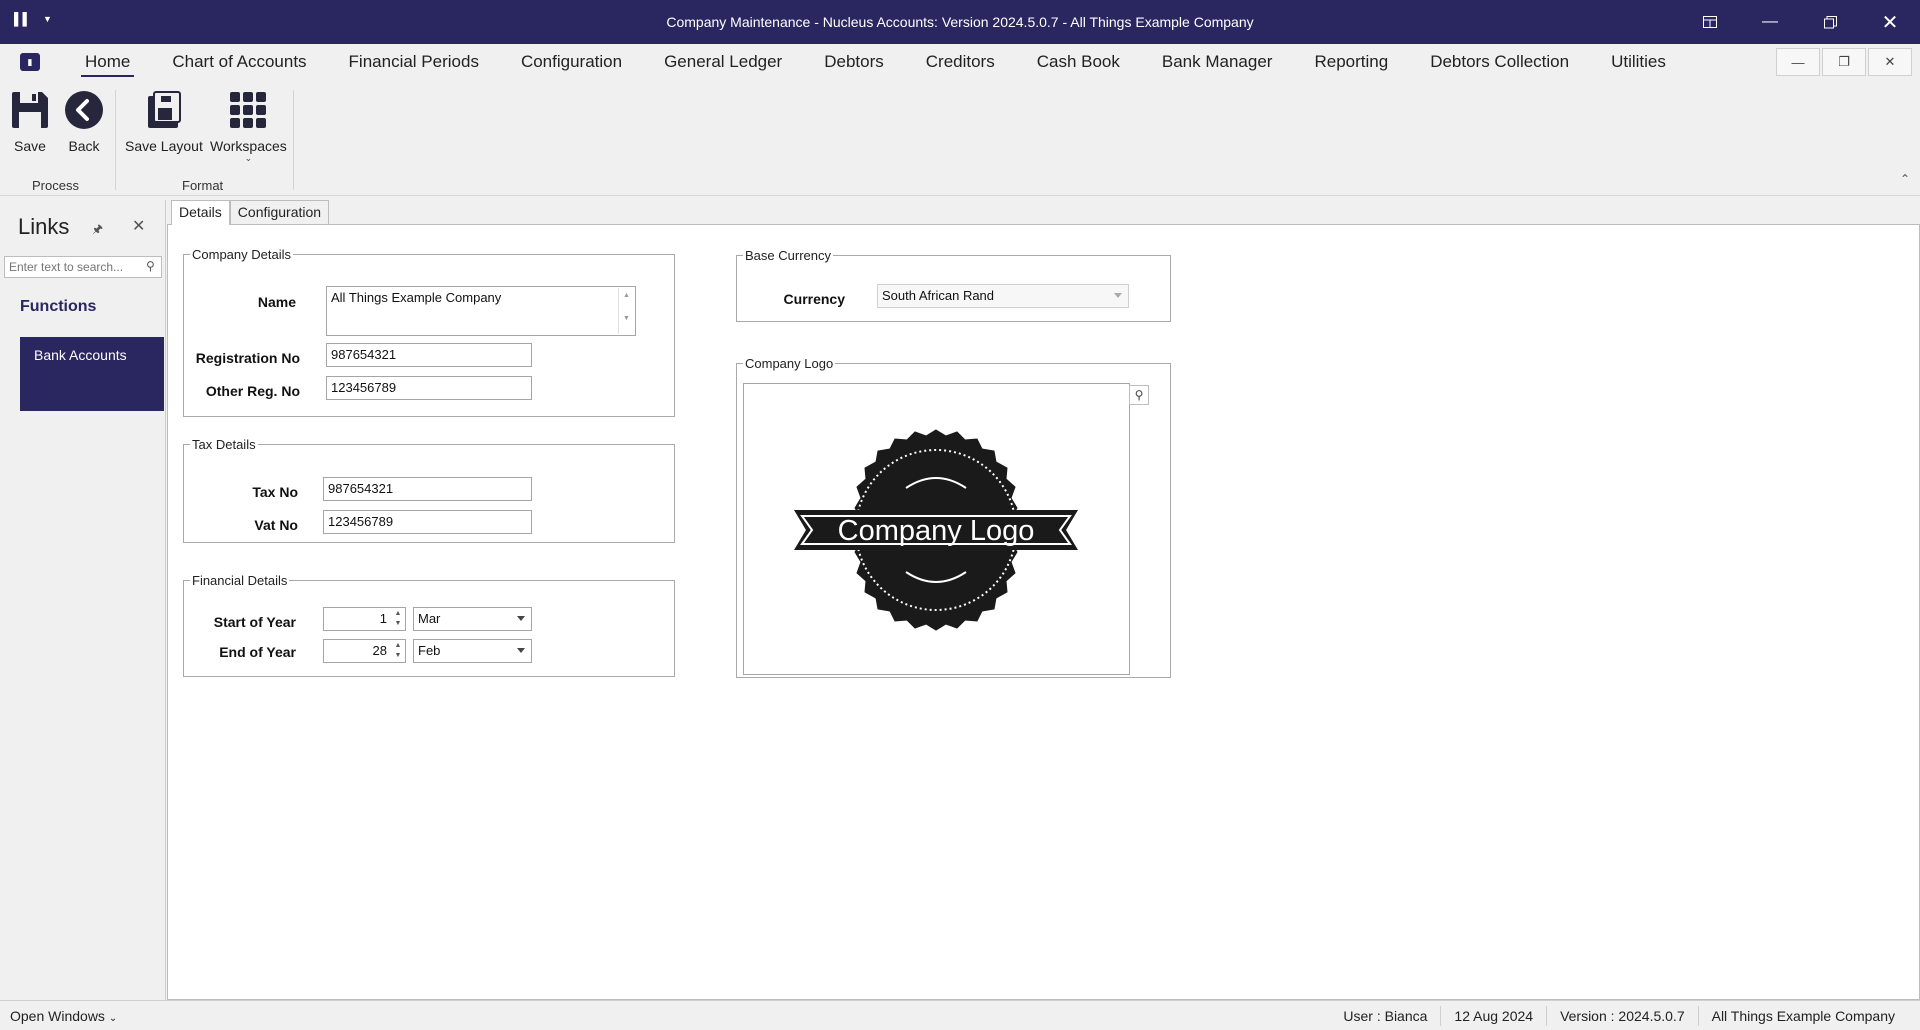  What do you see at coordinates (723, 62) in the screenshot?
I see `menu-tab-general-ledger: General Ledger` at bounding box center [723, 62].